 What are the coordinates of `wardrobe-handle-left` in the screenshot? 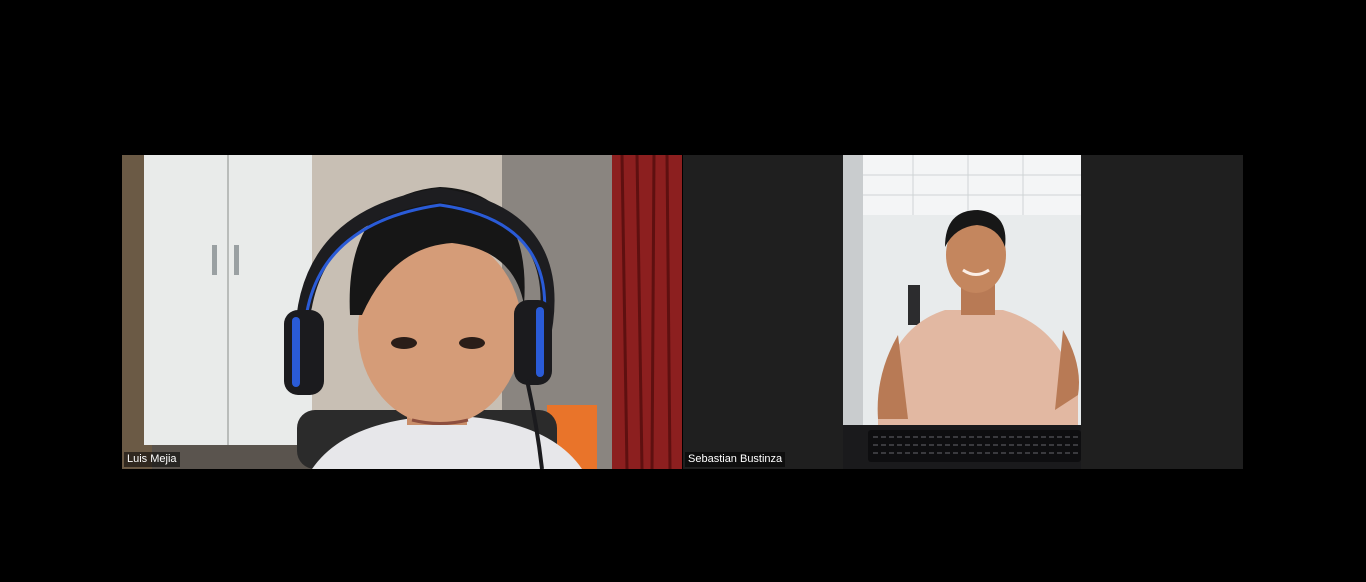 It's located at (214, 260).